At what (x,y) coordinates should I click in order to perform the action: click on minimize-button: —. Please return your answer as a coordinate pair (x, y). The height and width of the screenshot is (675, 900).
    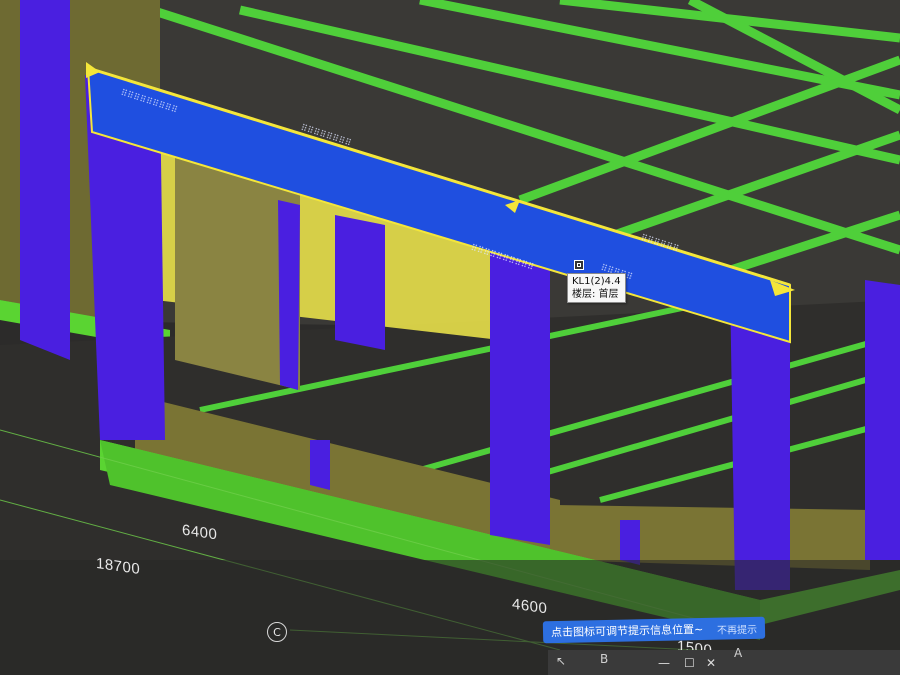
    Looking at the image, I should click on (664, 663).